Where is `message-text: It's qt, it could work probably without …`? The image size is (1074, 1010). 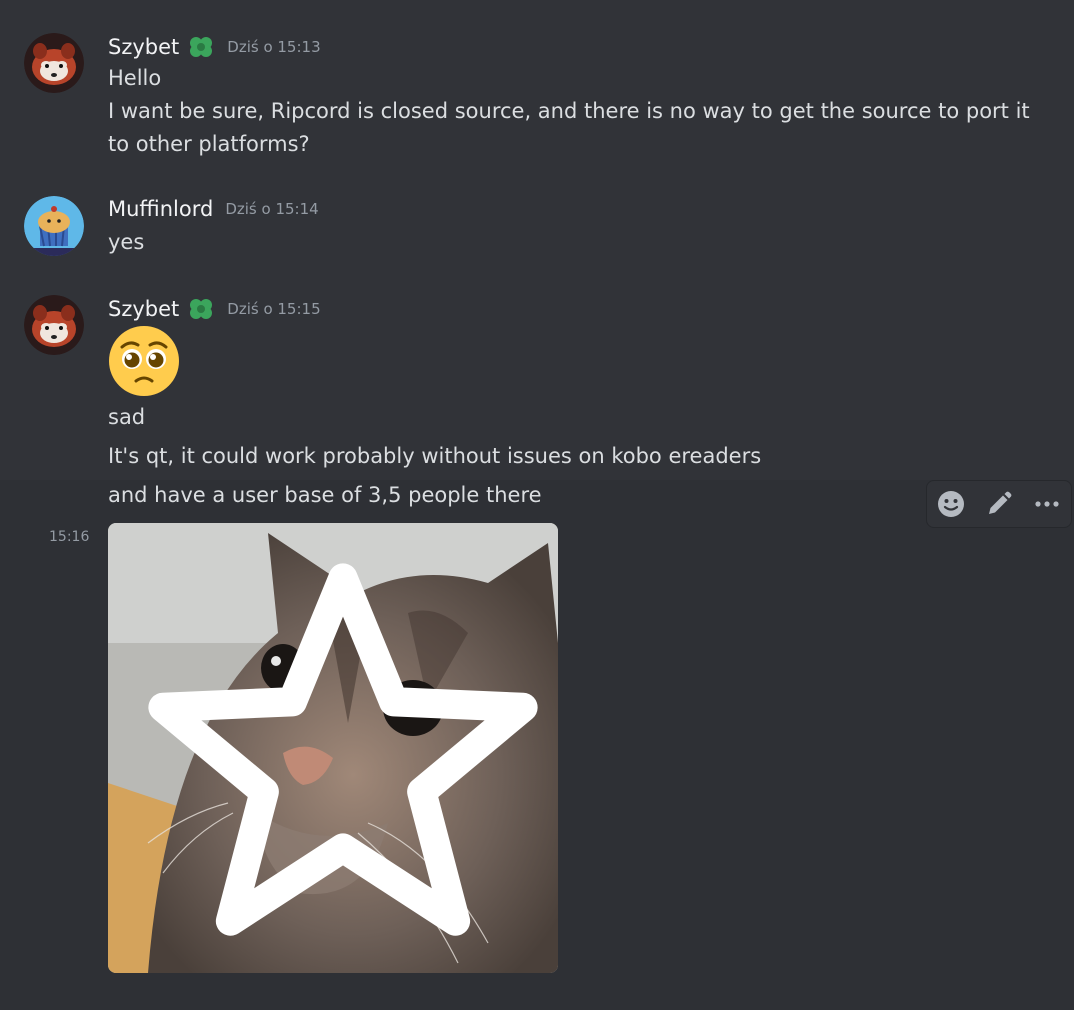
message-text: It's qt, it could work probably without … is located at coordinates (435, 456).